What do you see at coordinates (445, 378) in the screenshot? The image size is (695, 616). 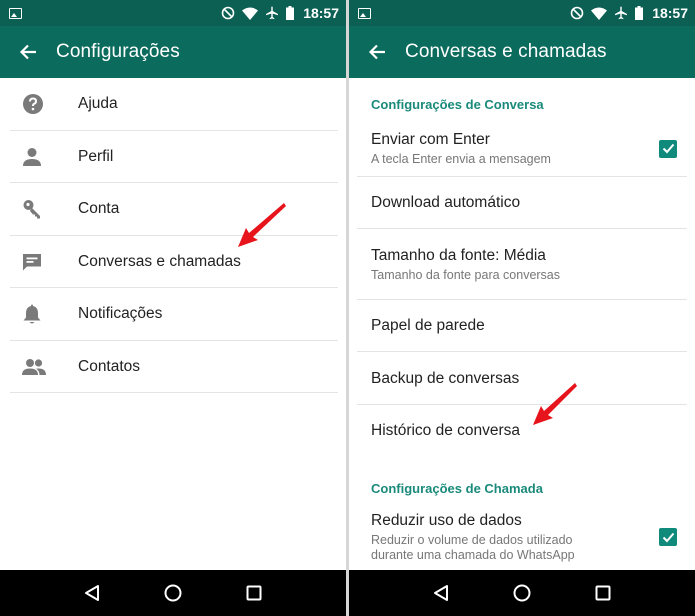 I see `setting-title: Backup de conversas` at bounding box center [445, 378].